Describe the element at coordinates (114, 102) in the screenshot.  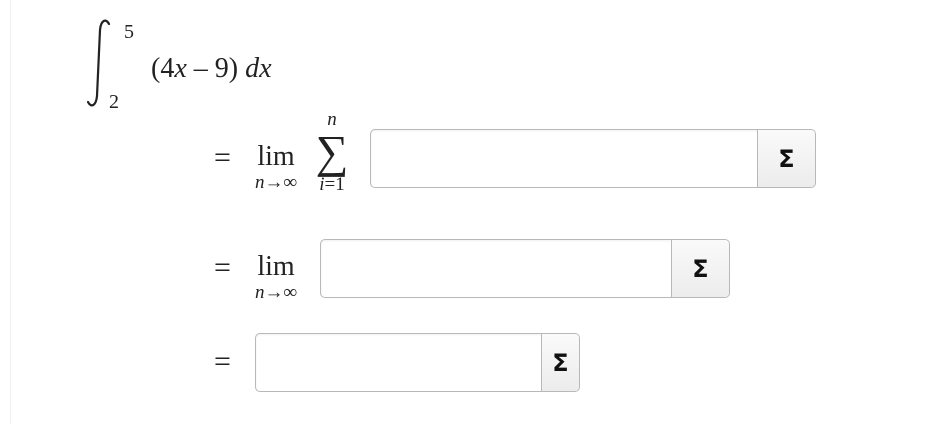
I see `integral-lower-limit: 2` at that location.